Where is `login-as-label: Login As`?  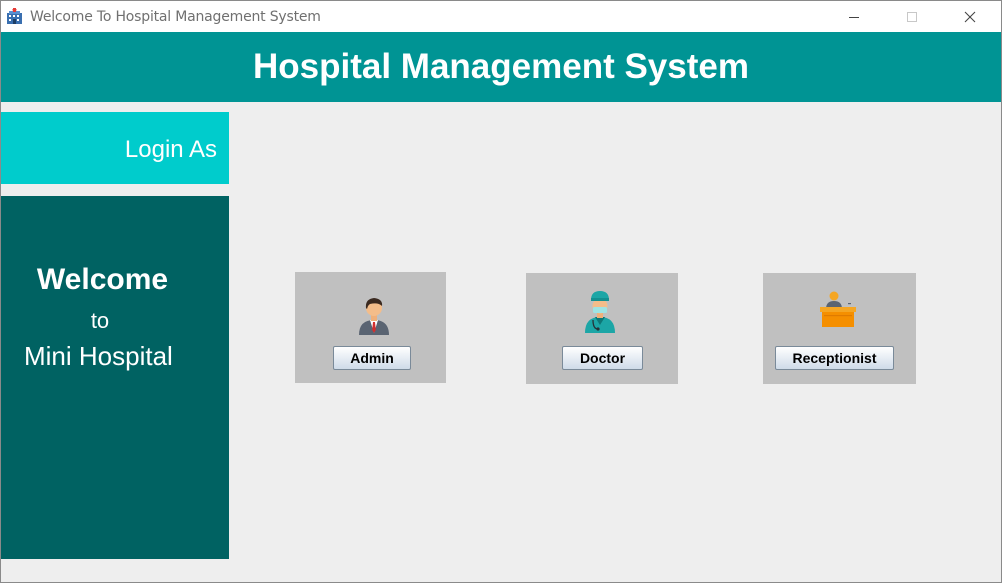
login-as-label: Login As is located at coordinates (170, 149).